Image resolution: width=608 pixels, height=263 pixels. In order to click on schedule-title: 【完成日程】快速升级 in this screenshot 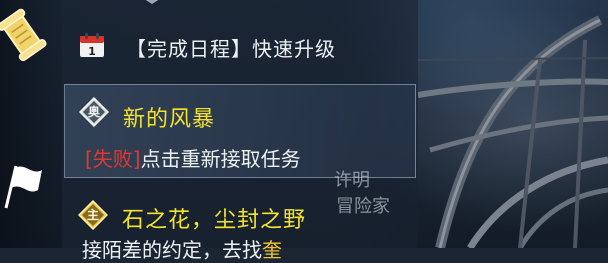, I will do `click(231, 49)`.